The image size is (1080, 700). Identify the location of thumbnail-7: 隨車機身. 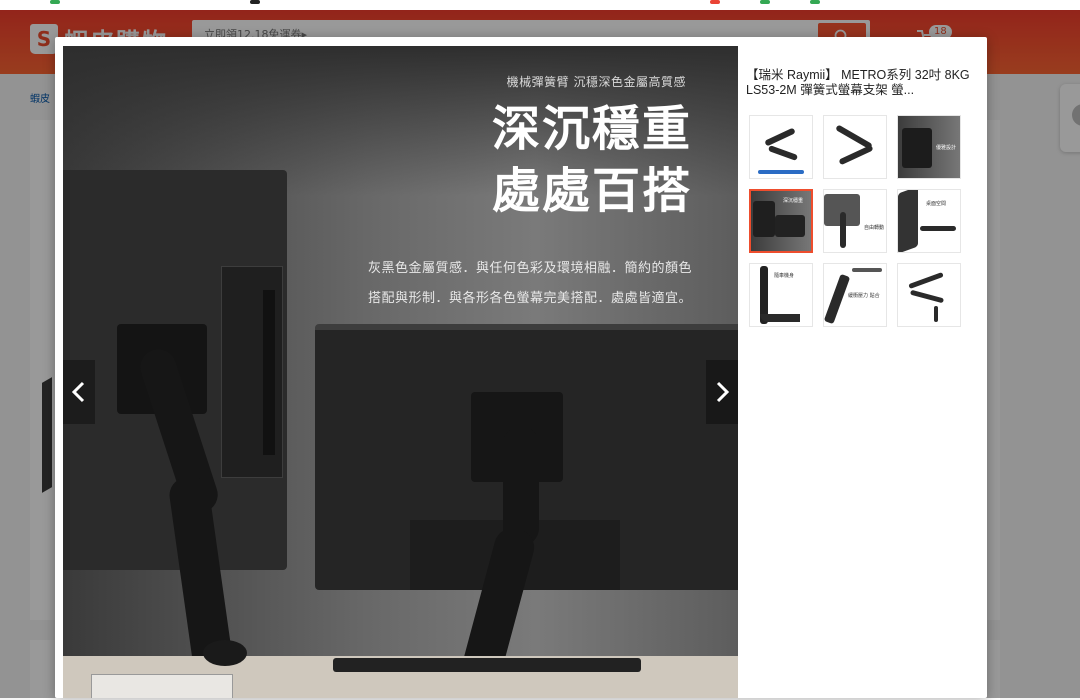
(781, 295).